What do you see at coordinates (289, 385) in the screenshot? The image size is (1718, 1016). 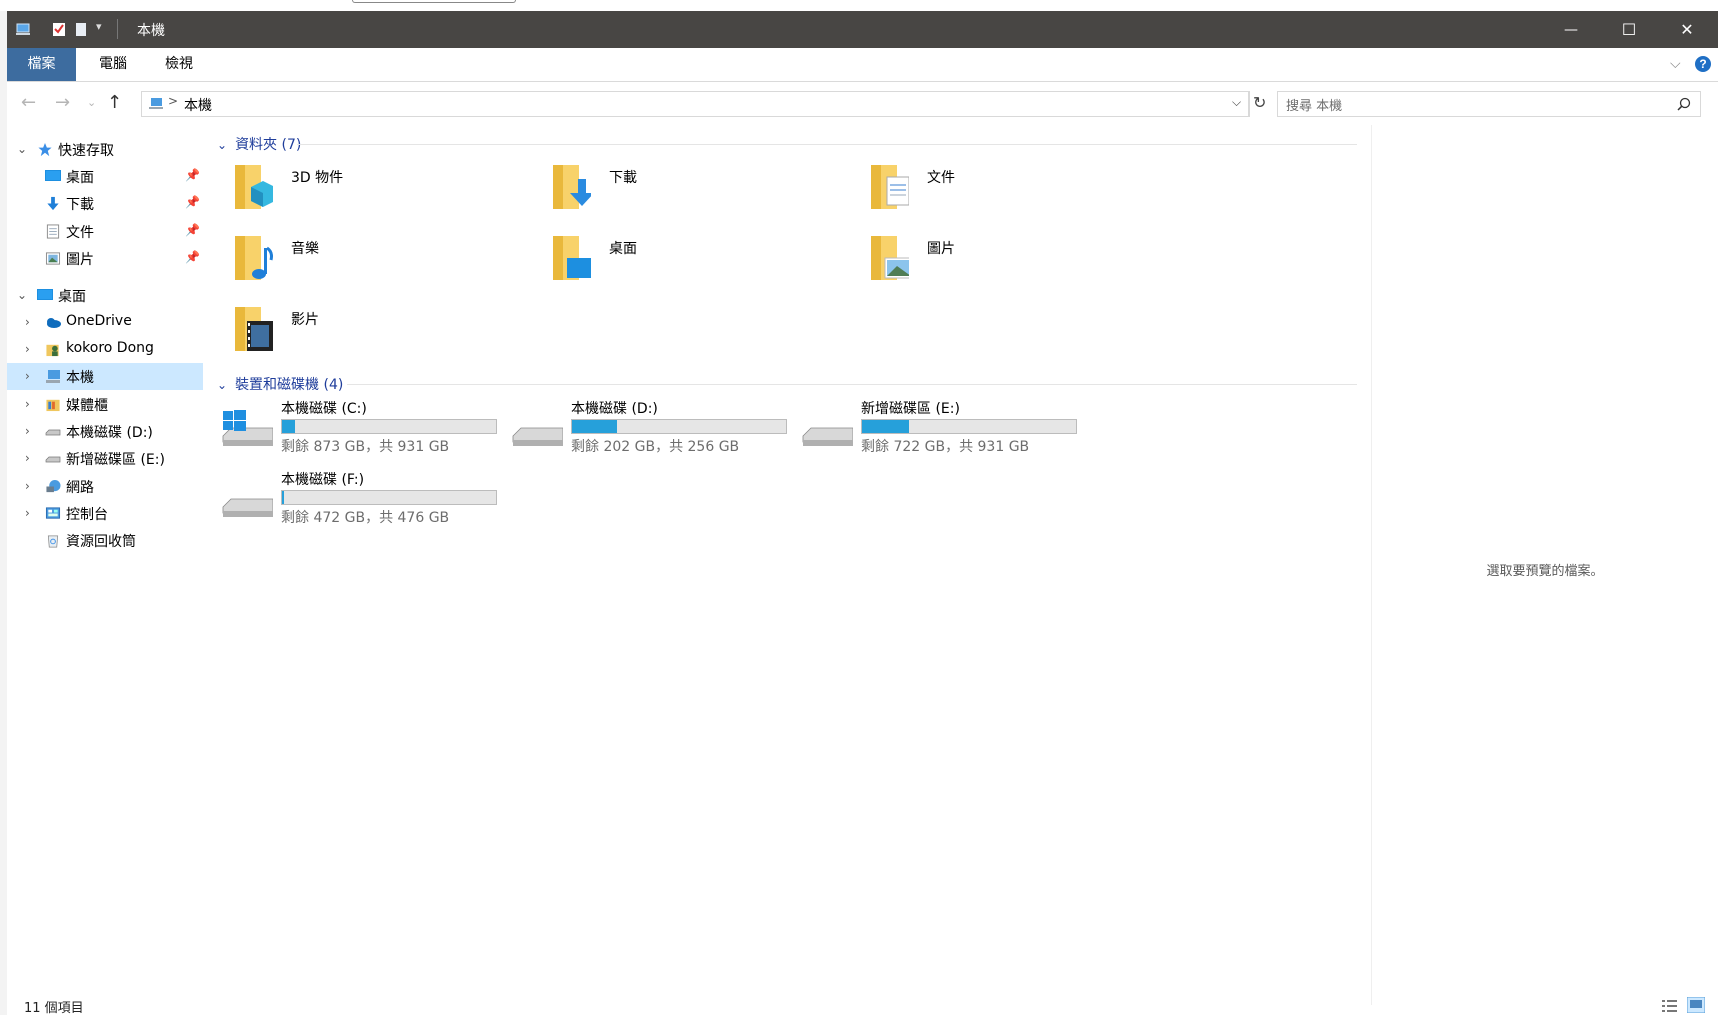 I see `group-header-label: 裝置和磁碟機 (4)` at bounding box center [289, 385].